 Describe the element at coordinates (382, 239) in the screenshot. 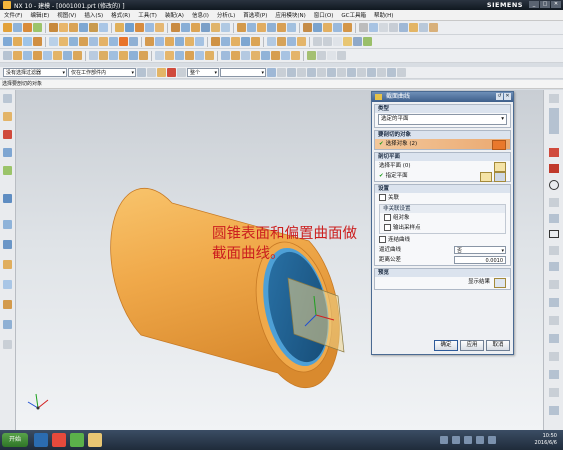

I see `join-curves-checkbox` at that location.